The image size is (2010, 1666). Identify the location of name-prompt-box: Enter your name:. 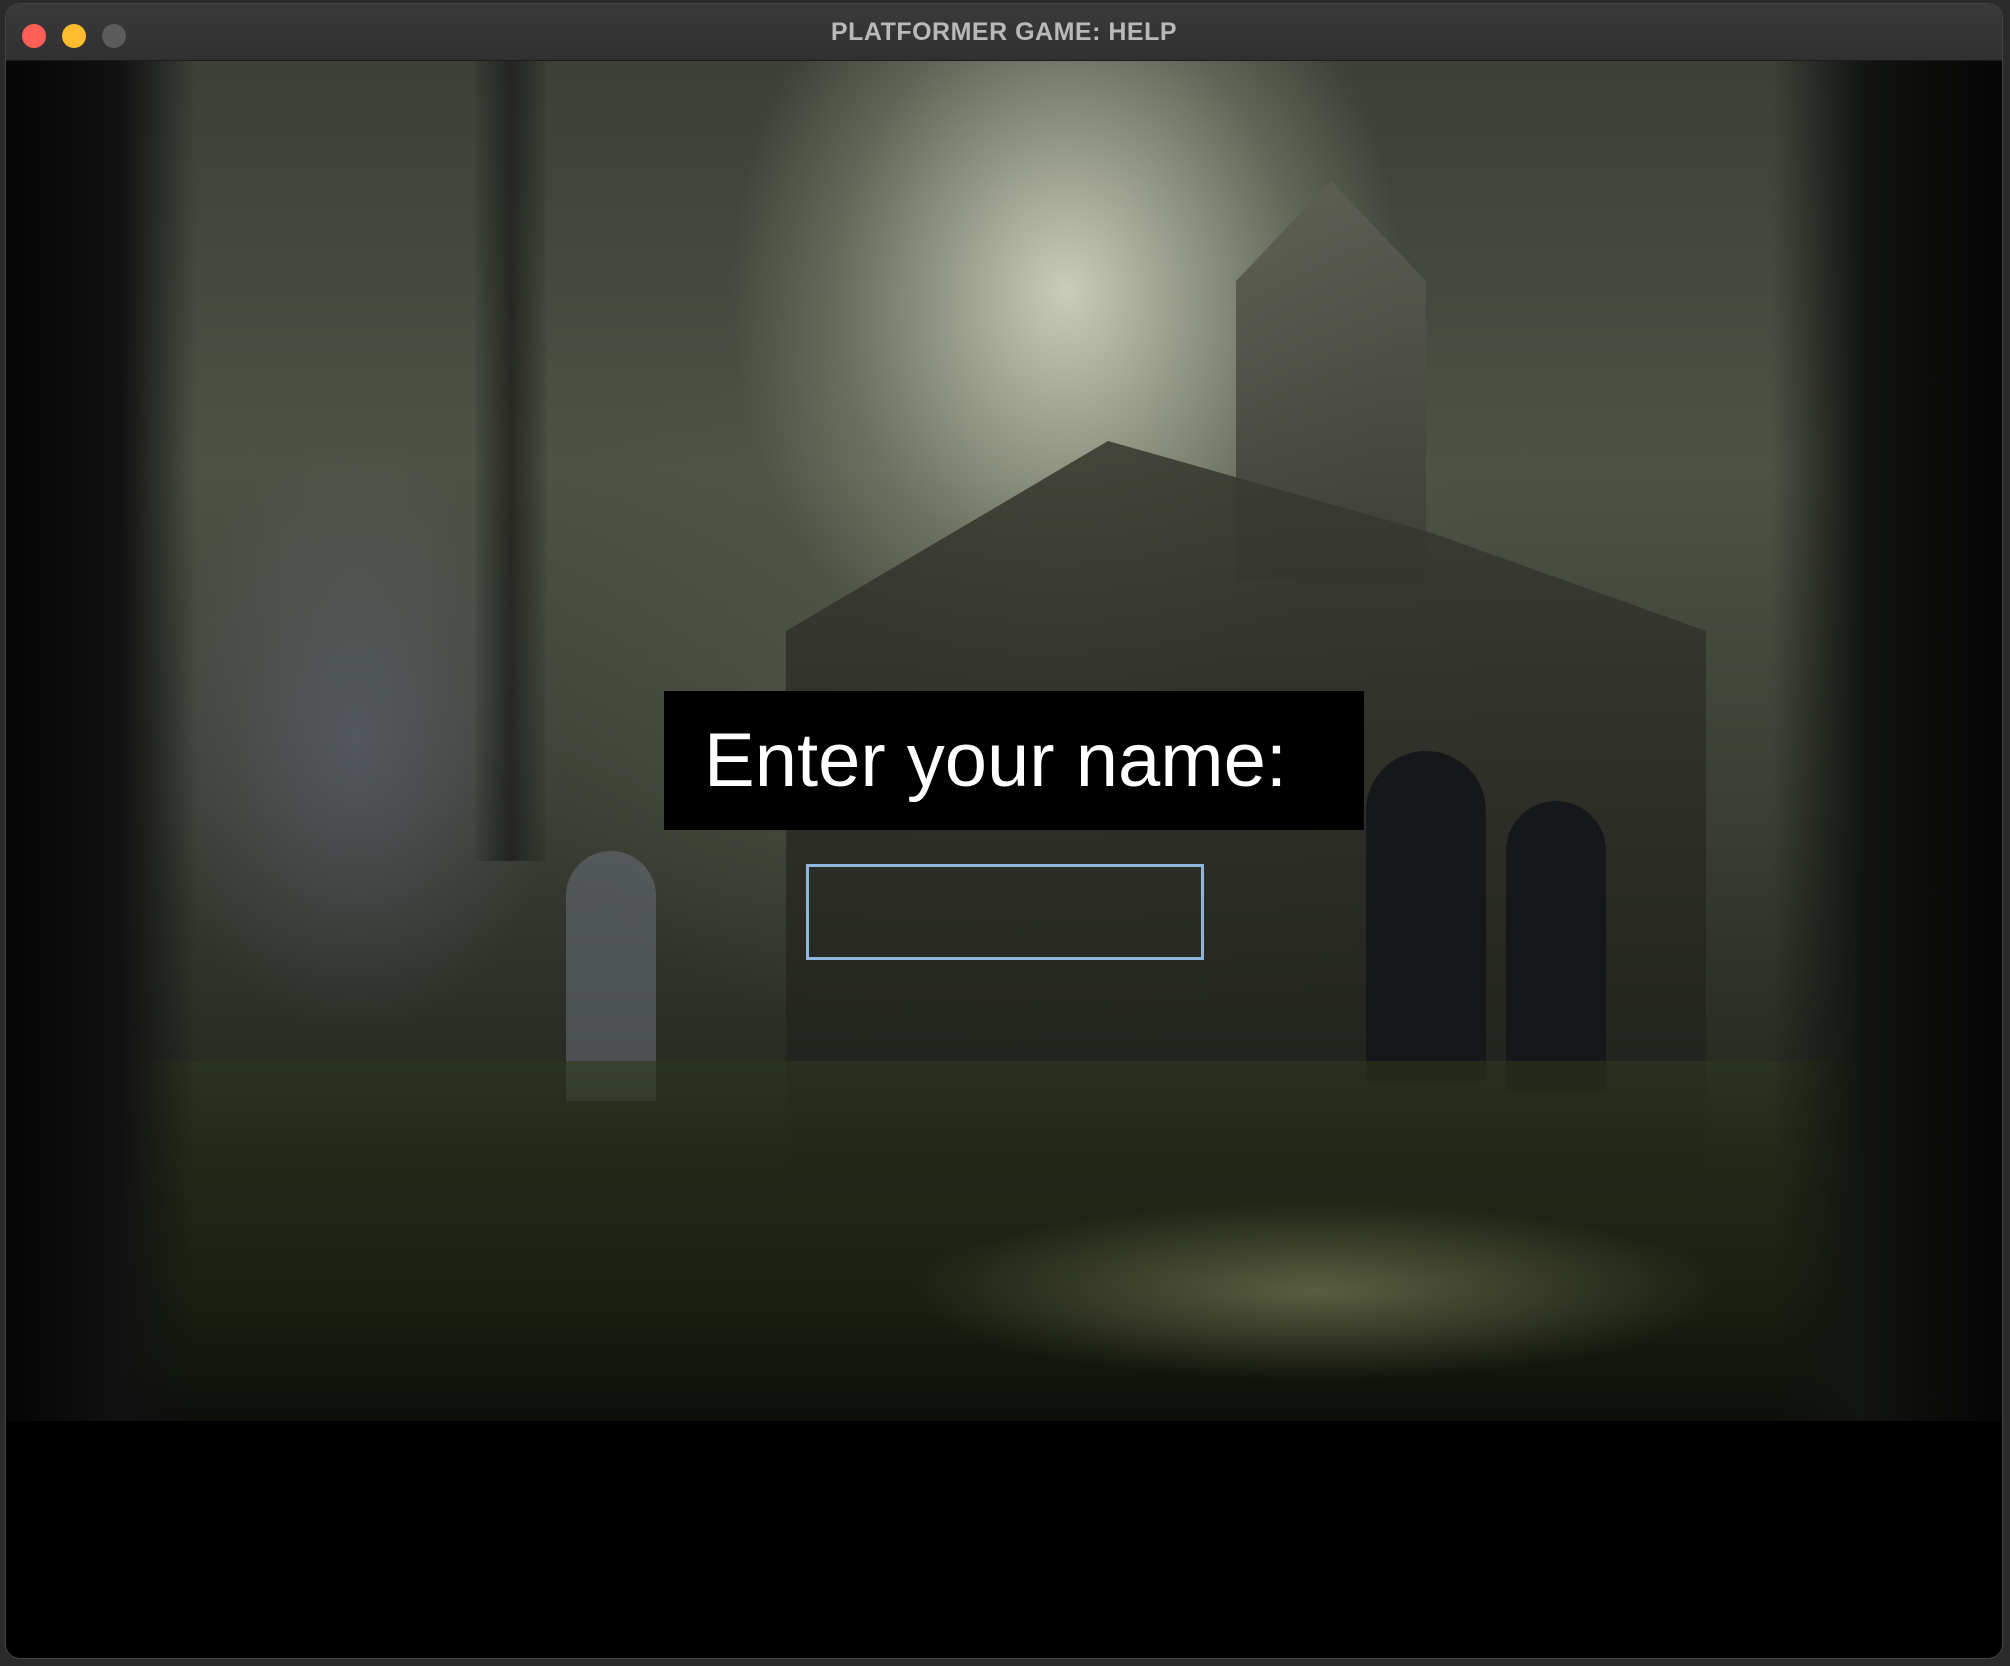
(1014, 760).